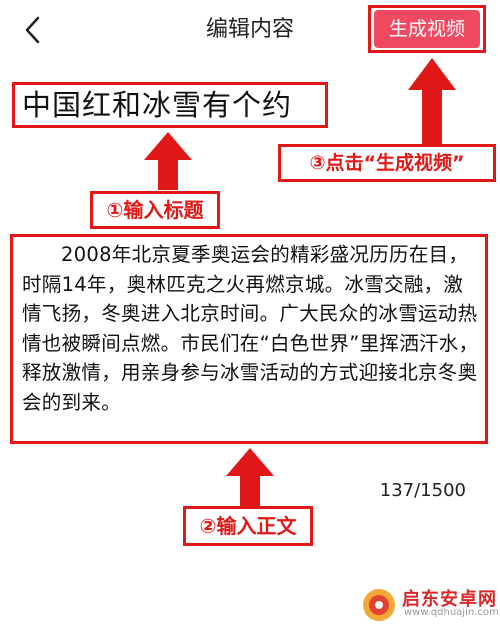 The height and width of the screenshot is (625, 500). I want to click on watermark-url: www.qdhuajin.com, so click(451, 612).